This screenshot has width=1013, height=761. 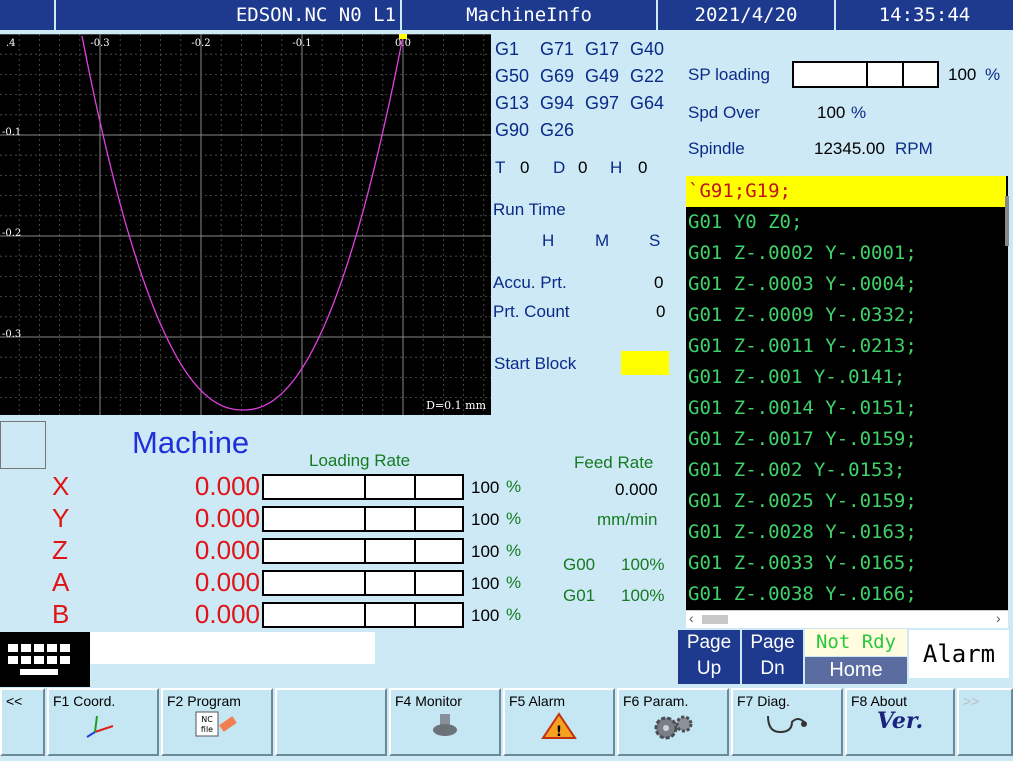 I want to click on gcode: G22, so click(x=647, y=76).